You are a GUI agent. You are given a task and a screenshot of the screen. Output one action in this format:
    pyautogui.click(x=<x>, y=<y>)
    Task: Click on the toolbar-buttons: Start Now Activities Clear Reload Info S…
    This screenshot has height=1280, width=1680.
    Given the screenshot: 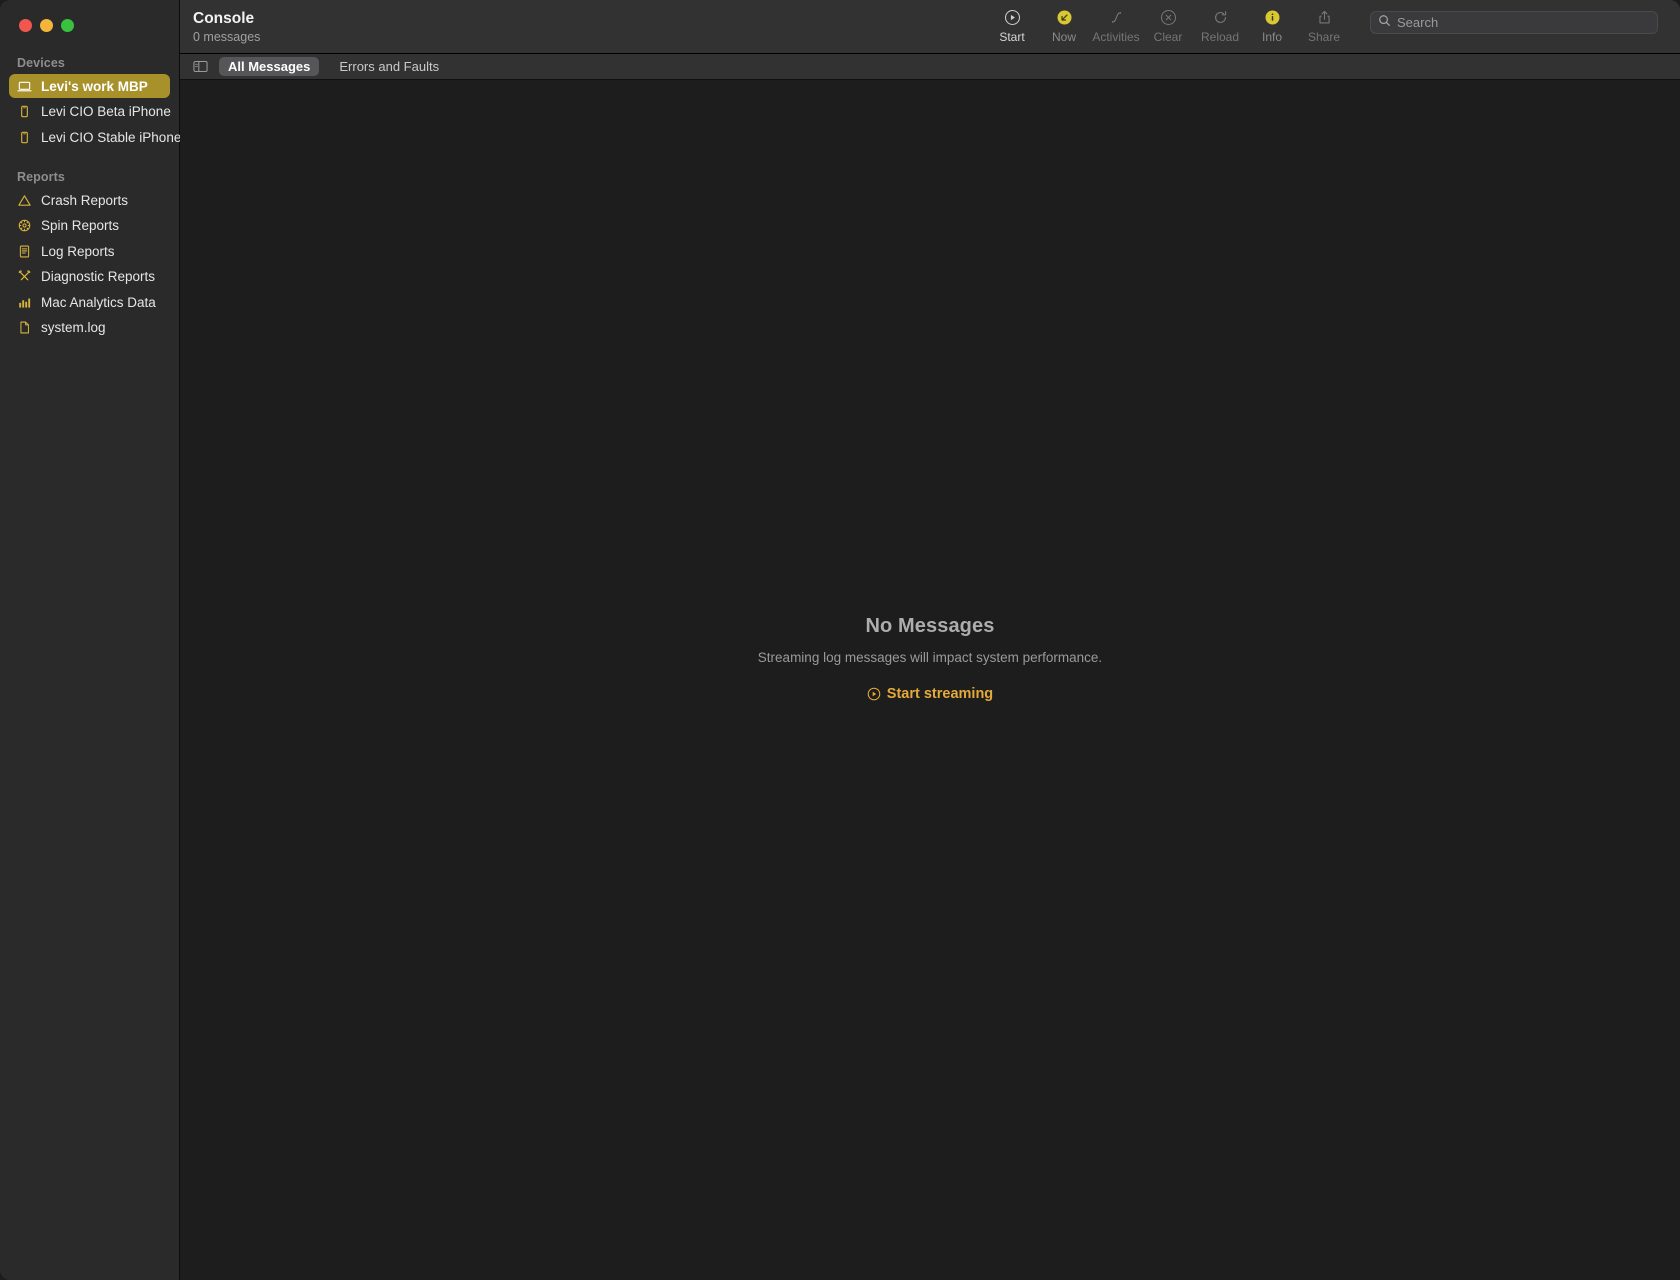 What is the action you would take?
    pyautogui.click(x=1168, y=25)
    